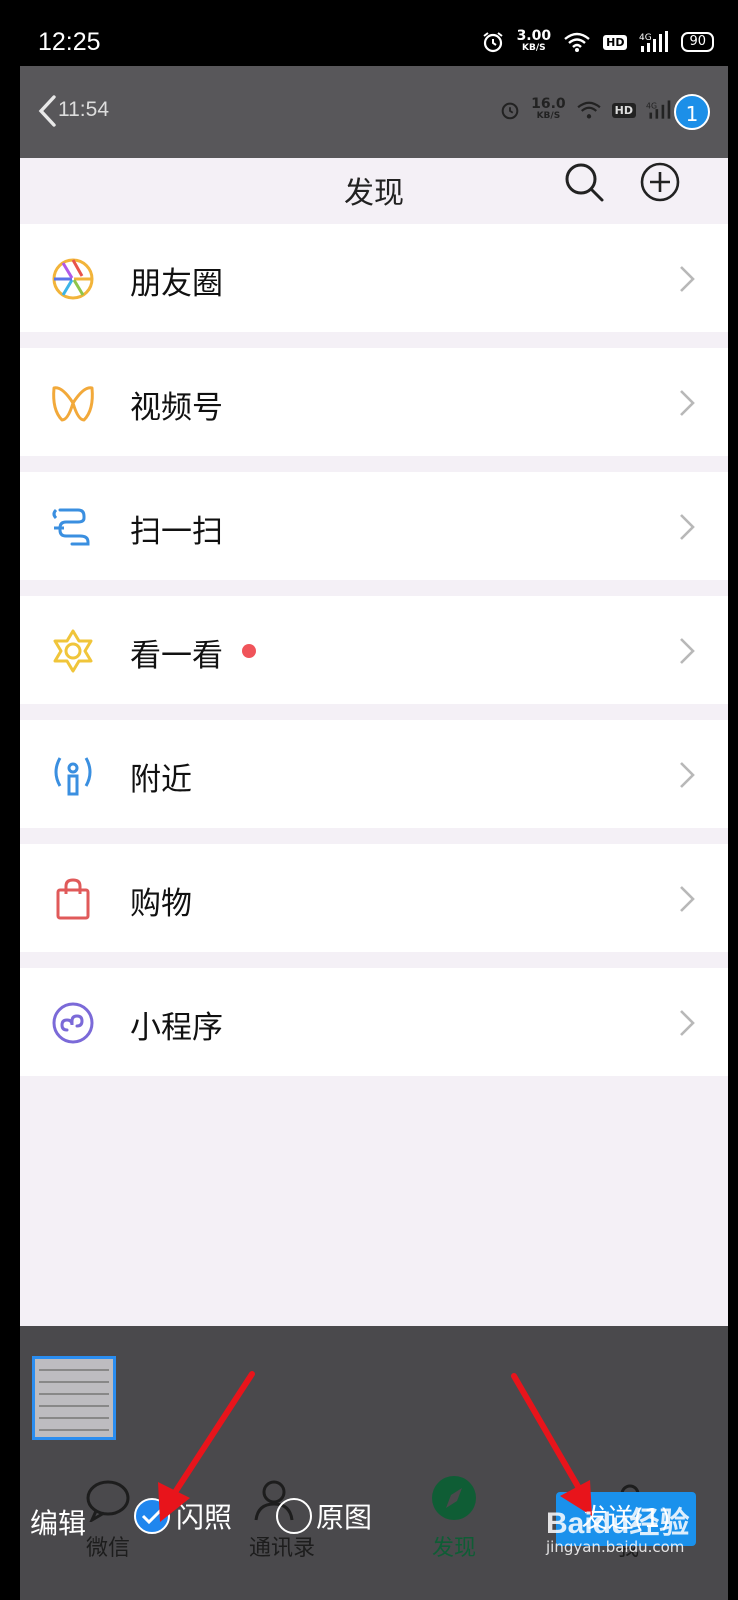 The image size is (738, 1600). I want to click on discover-header: 发现, so click(374, 190).